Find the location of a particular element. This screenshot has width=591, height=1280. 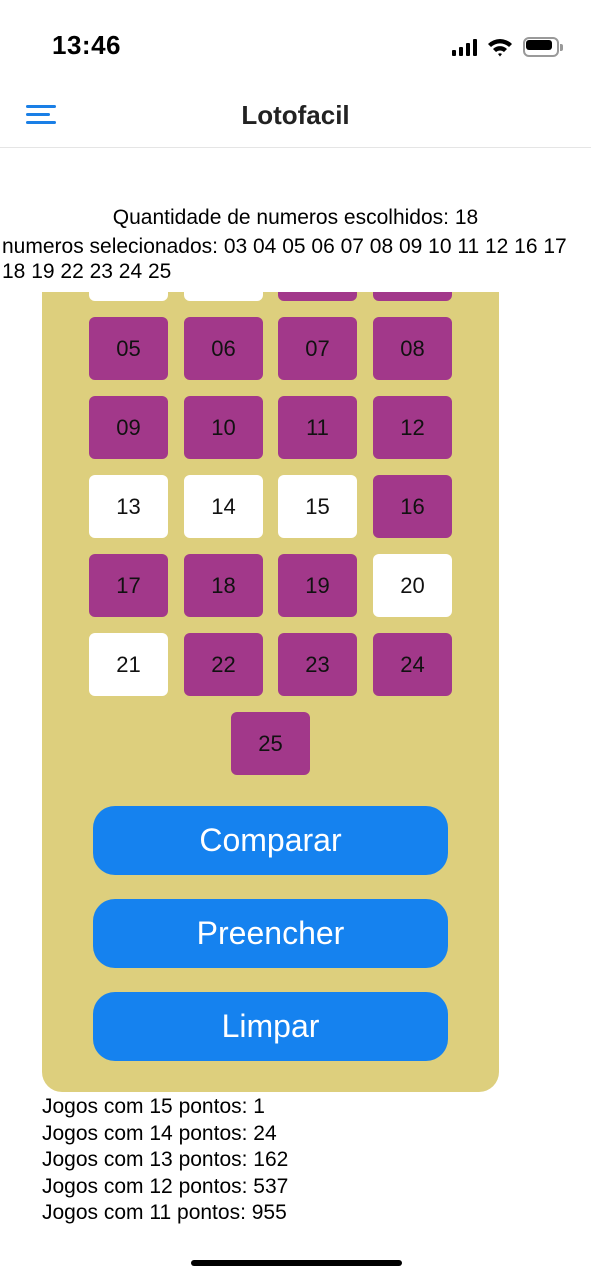

result-line: Jogos com 15 pontos: 1 is located at coordinates (153, 1106).